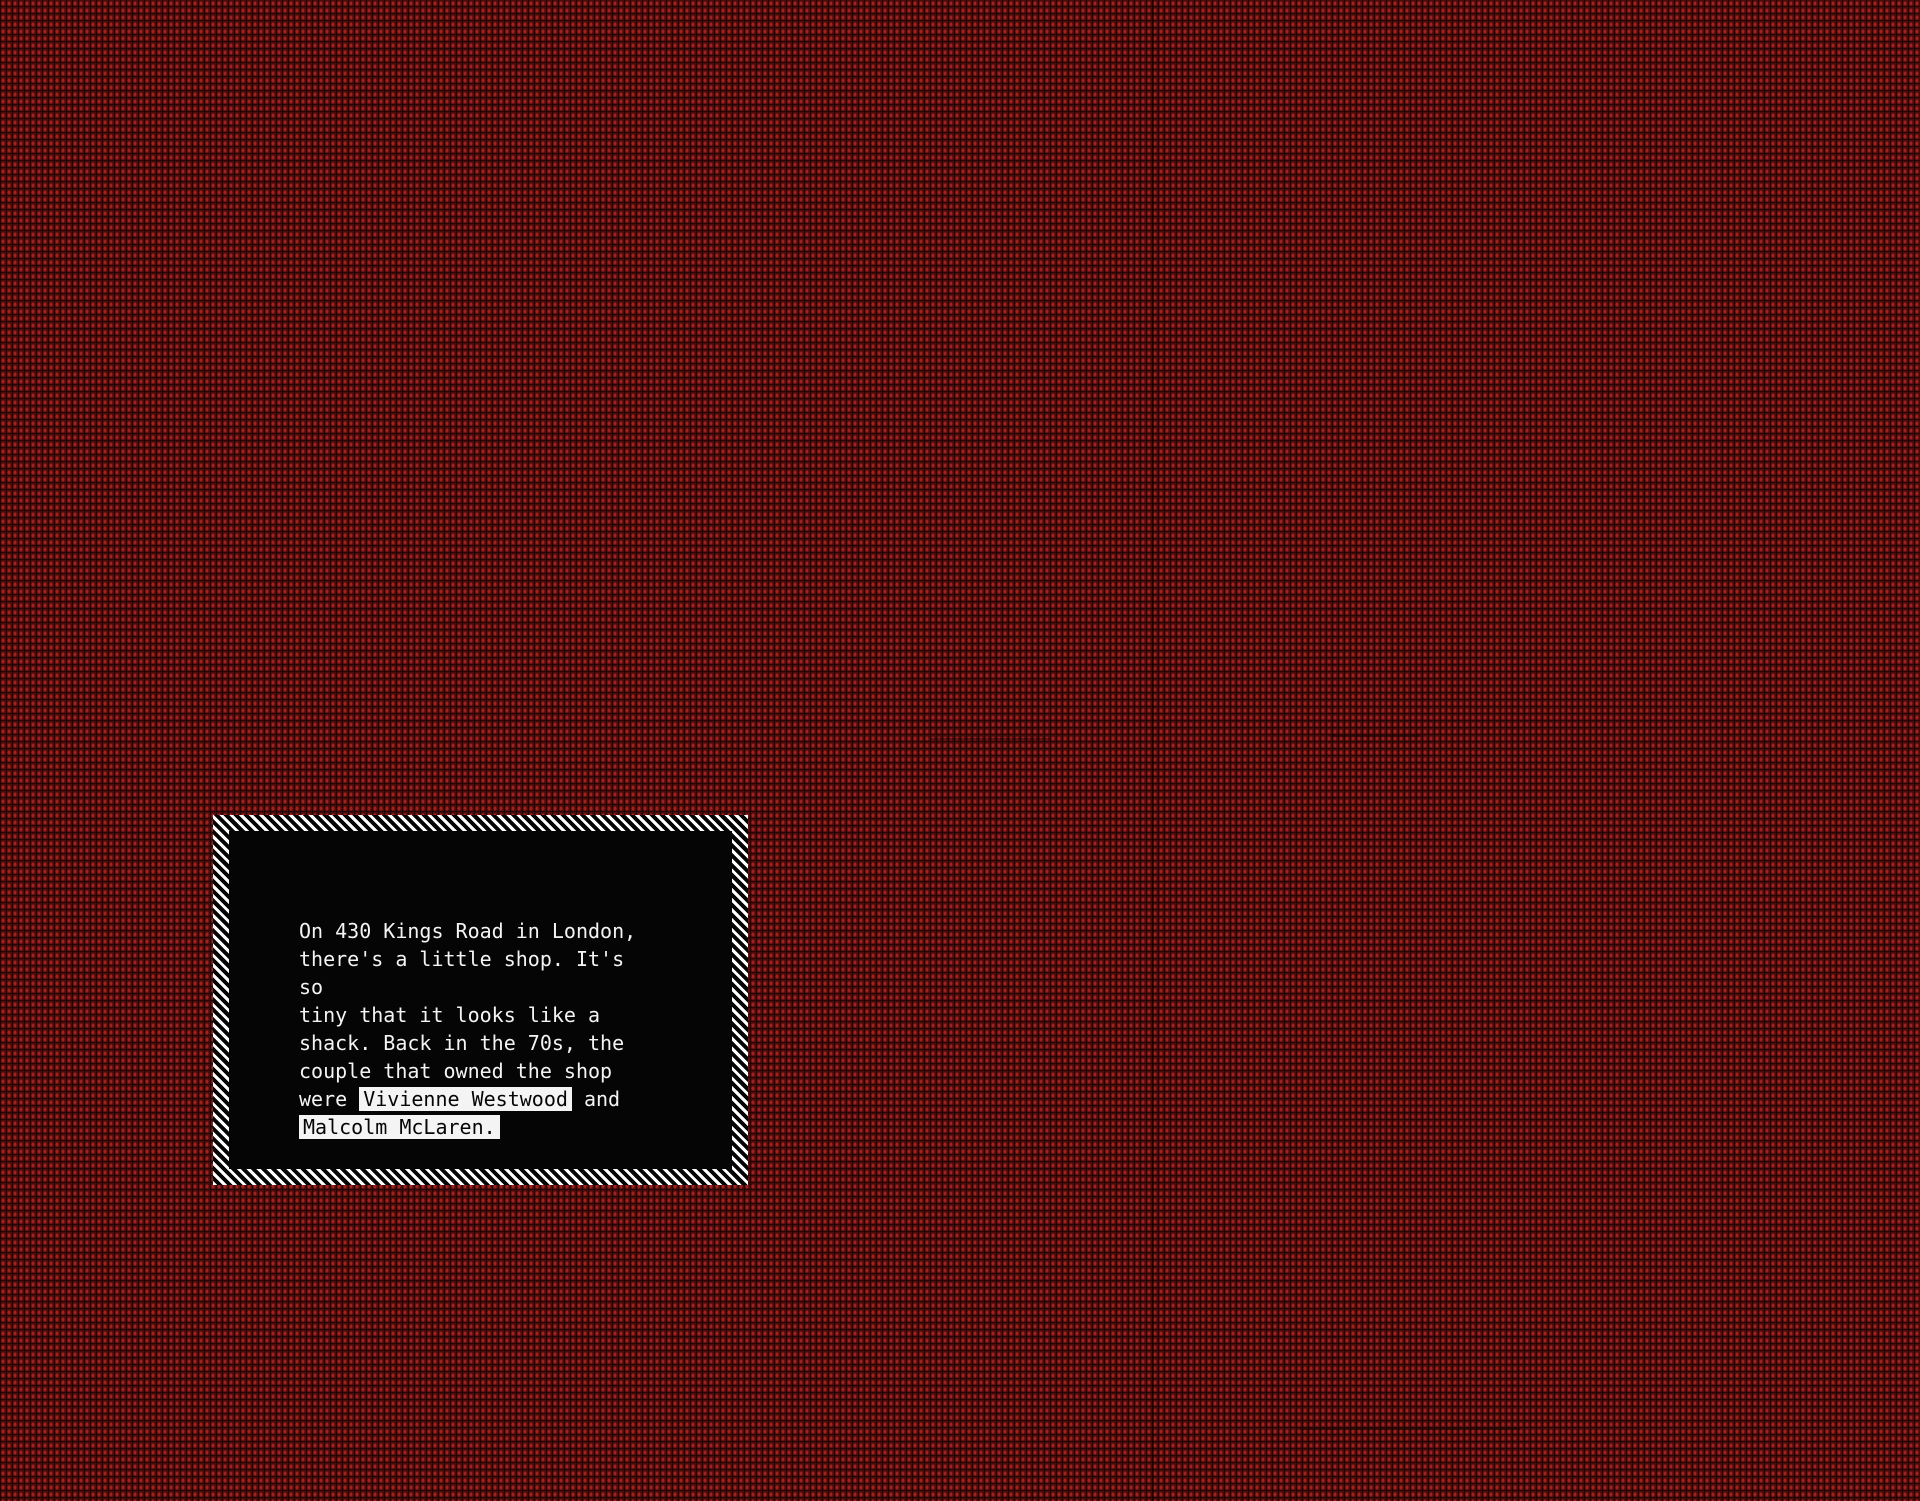 The width and height of the screenshot is (1920, 1501). Describe the element at coordinates (450, 1015) in the screenshot. I see `caption-line: tiny that it looks like a` at that location.